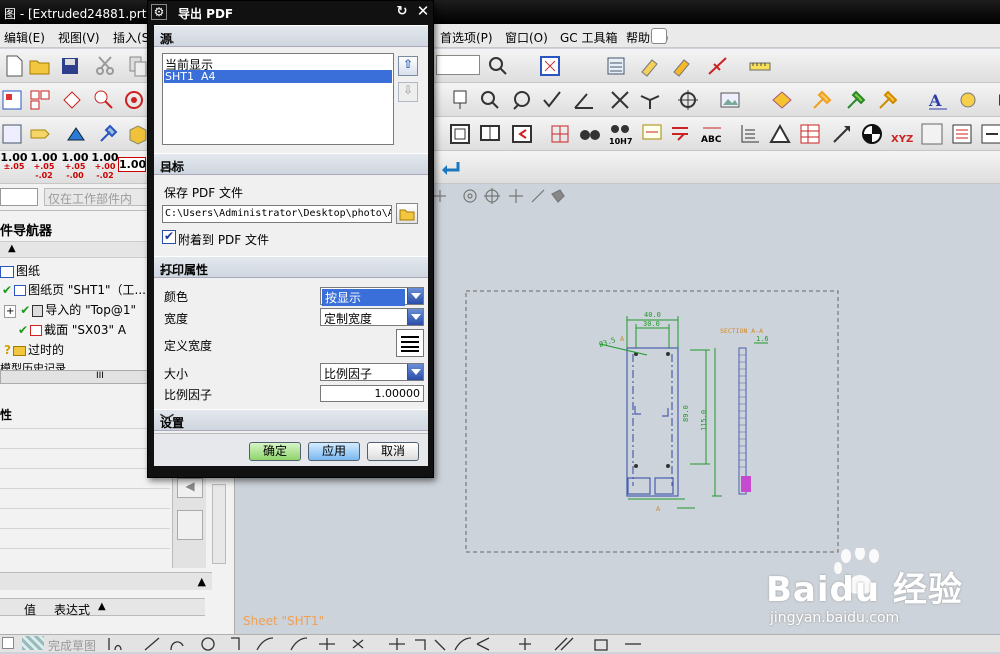  What do you see at coordinates (76, 134) in the screenshot?
I see `assembly-icon` at bounding box center [76, 134].